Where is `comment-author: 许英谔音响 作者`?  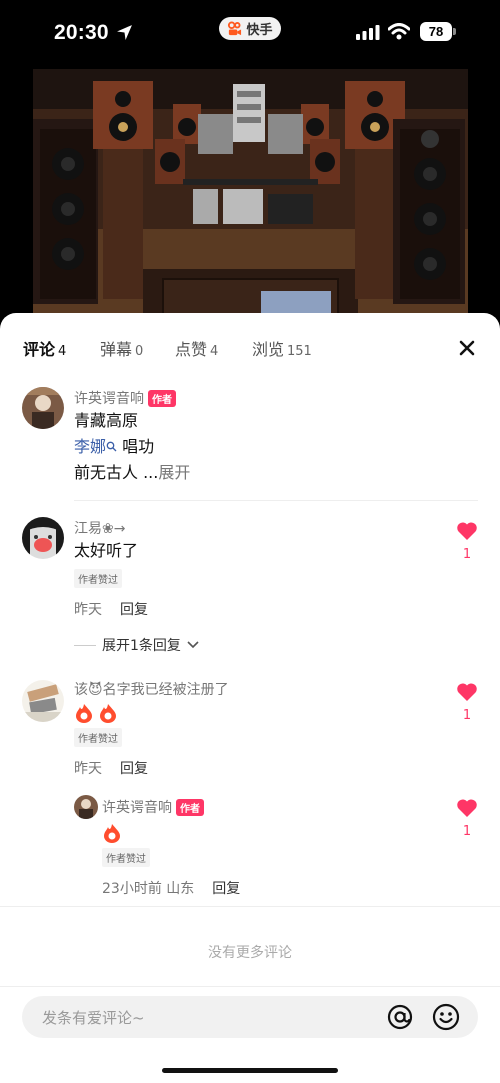 comment-author: 许英谔音响 作者 is located at coordinates (125, 398).